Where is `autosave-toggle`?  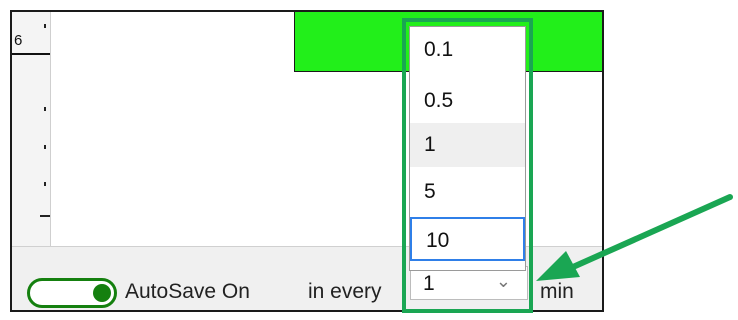
autosave-toggle is located at coordinates (72, 293).